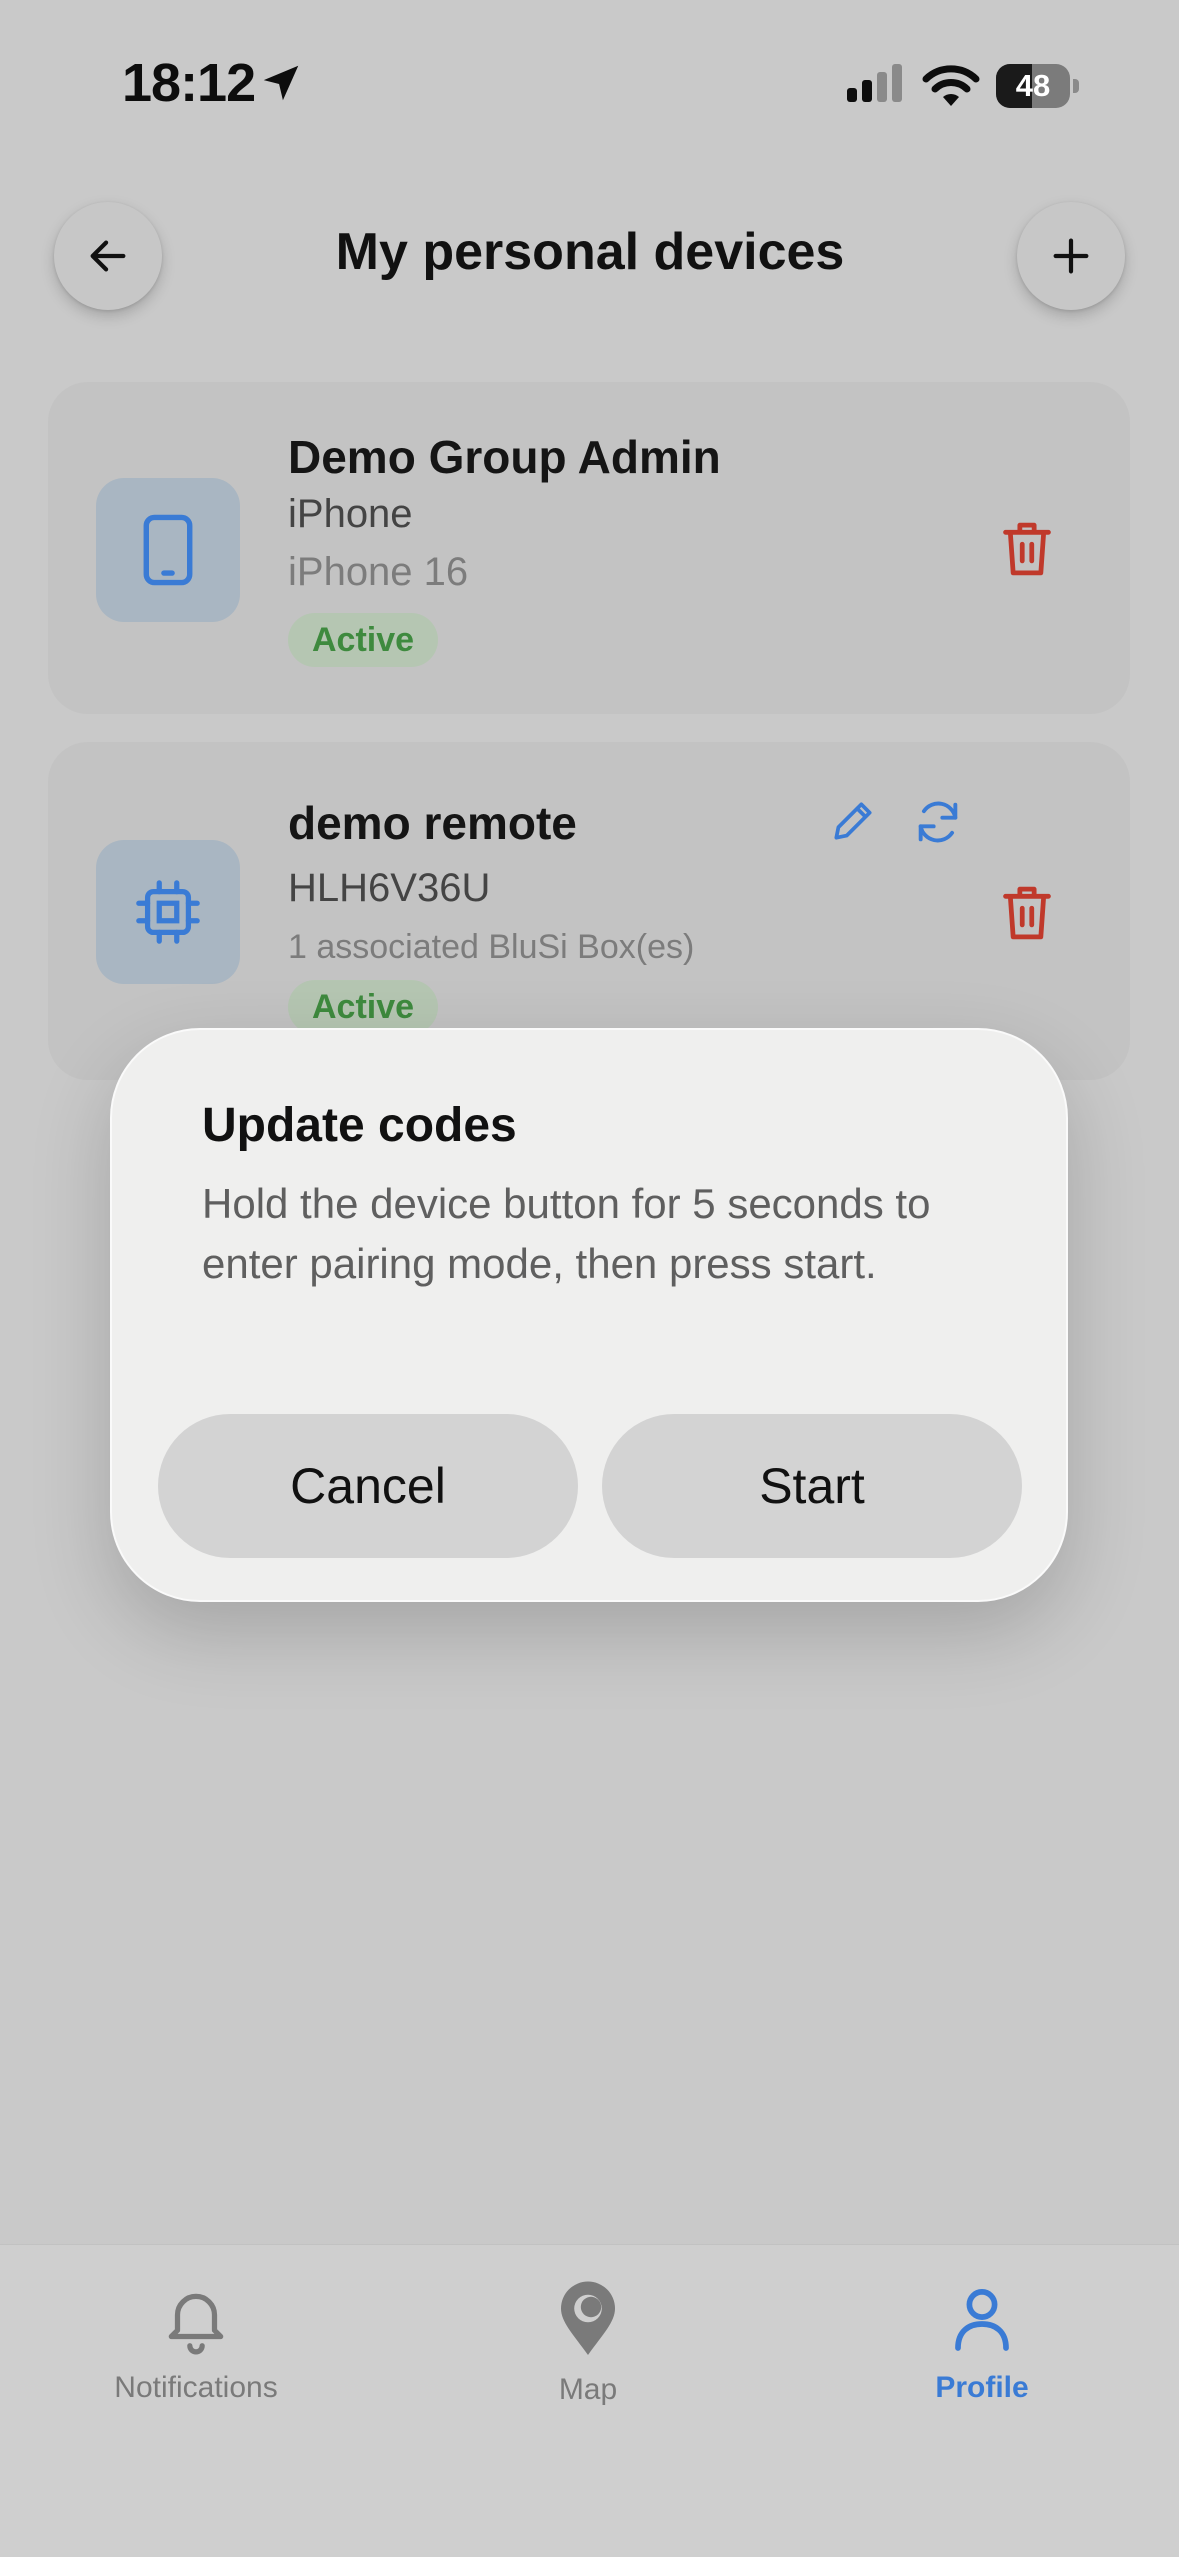 The image size is (1179, 2557). Describe the element at coordinates (196, 2324) in the screenshot. I see `bell-icon` at that location.